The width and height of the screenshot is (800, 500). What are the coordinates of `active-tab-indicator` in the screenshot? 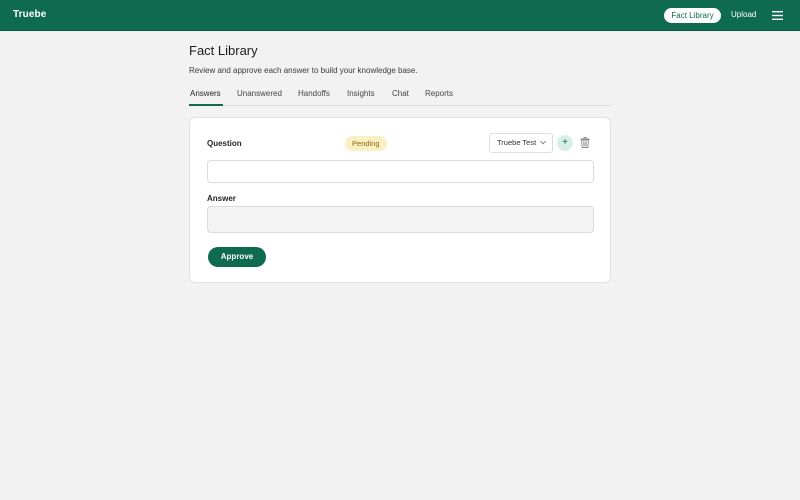 It's located at (206, 105).